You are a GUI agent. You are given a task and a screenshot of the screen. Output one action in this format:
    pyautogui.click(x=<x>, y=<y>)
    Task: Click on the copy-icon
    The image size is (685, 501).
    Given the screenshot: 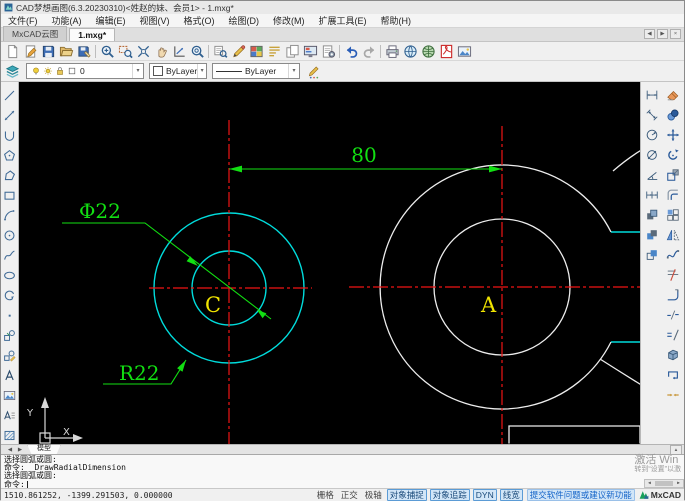 What is the action you would take?
    pyautogui.click(x=673, y=115)
    